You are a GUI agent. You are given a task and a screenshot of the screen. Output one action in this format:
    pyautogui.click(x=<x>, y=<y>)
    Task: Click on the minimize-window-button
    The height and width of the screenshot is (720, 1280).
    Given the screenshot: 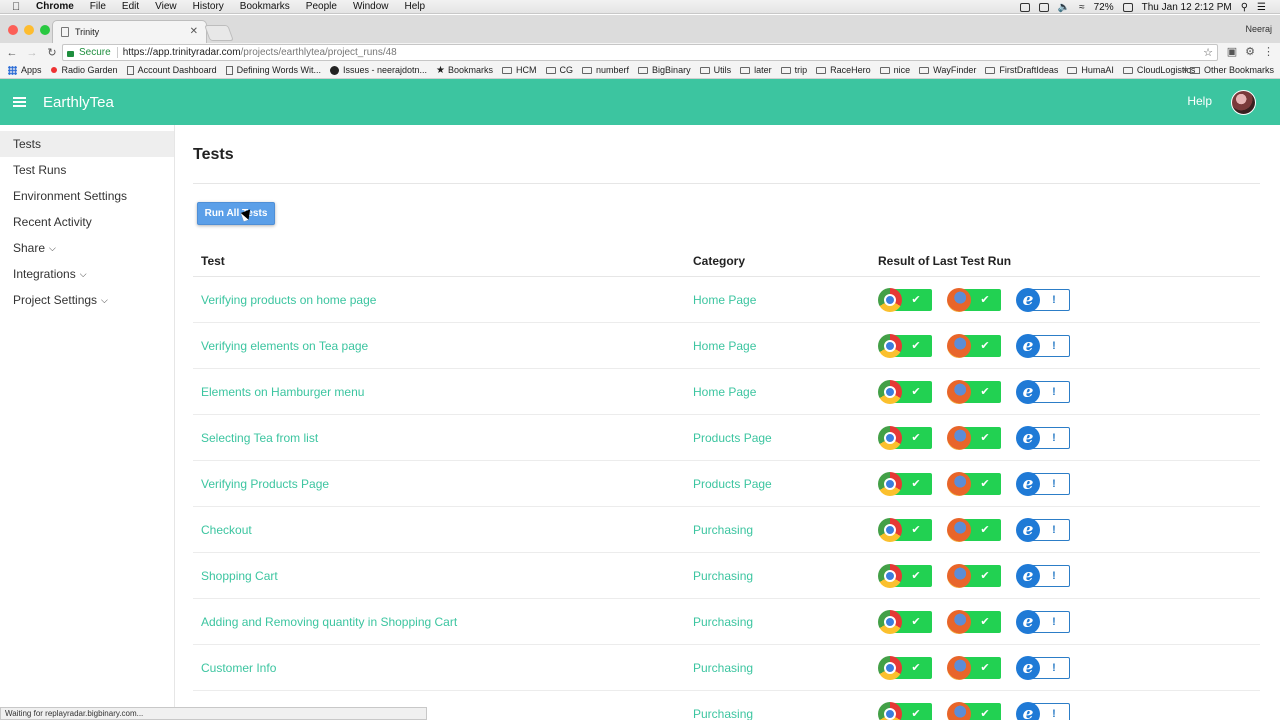 What is the action you would take?
    pyautogui.click(x=29, y=30)
    